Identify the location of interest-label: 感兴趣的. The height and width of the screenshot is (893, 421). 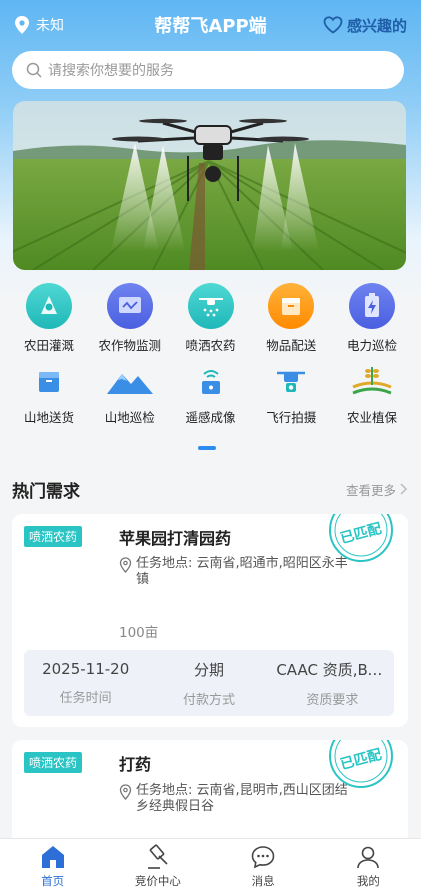
(376, 25).